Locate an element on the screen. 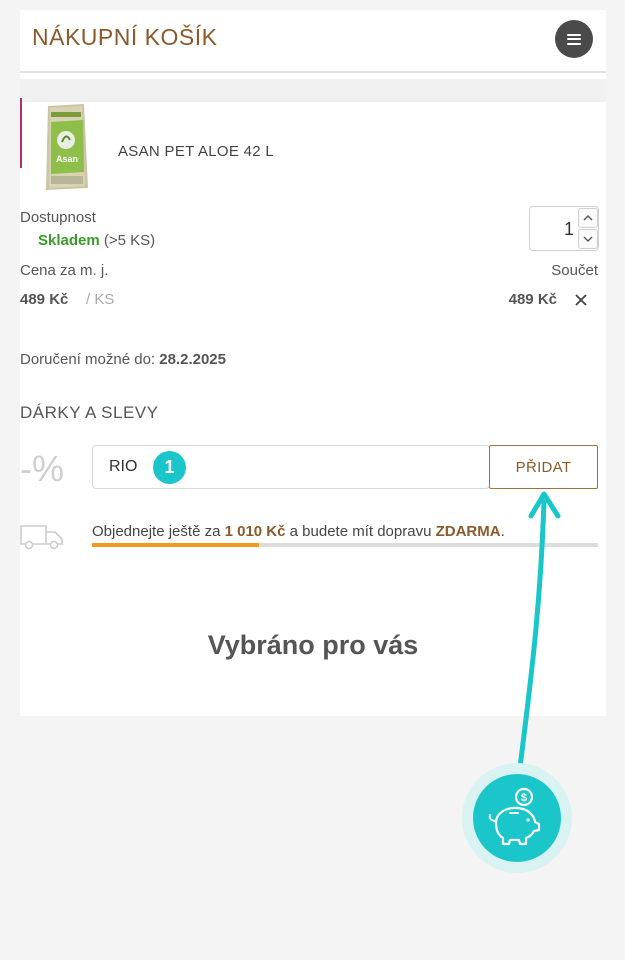  quantity-decrease-button is located at coordinates (588, 239).